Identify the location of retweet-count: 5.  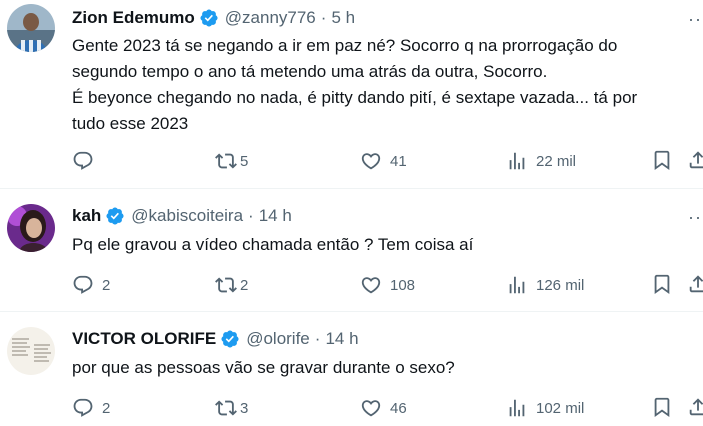
(244, 161).